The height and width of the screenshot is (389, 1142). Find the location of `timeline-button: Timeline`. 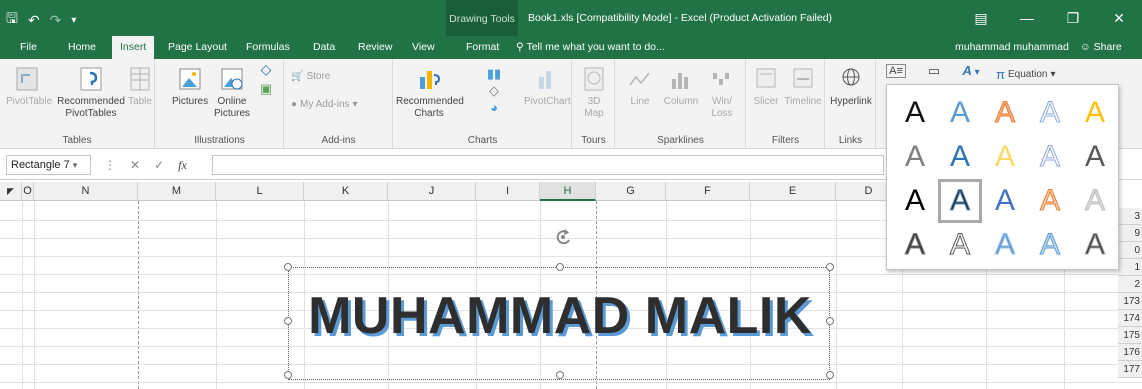

timeline-button: Timeline is located at coordinates (803, 86).